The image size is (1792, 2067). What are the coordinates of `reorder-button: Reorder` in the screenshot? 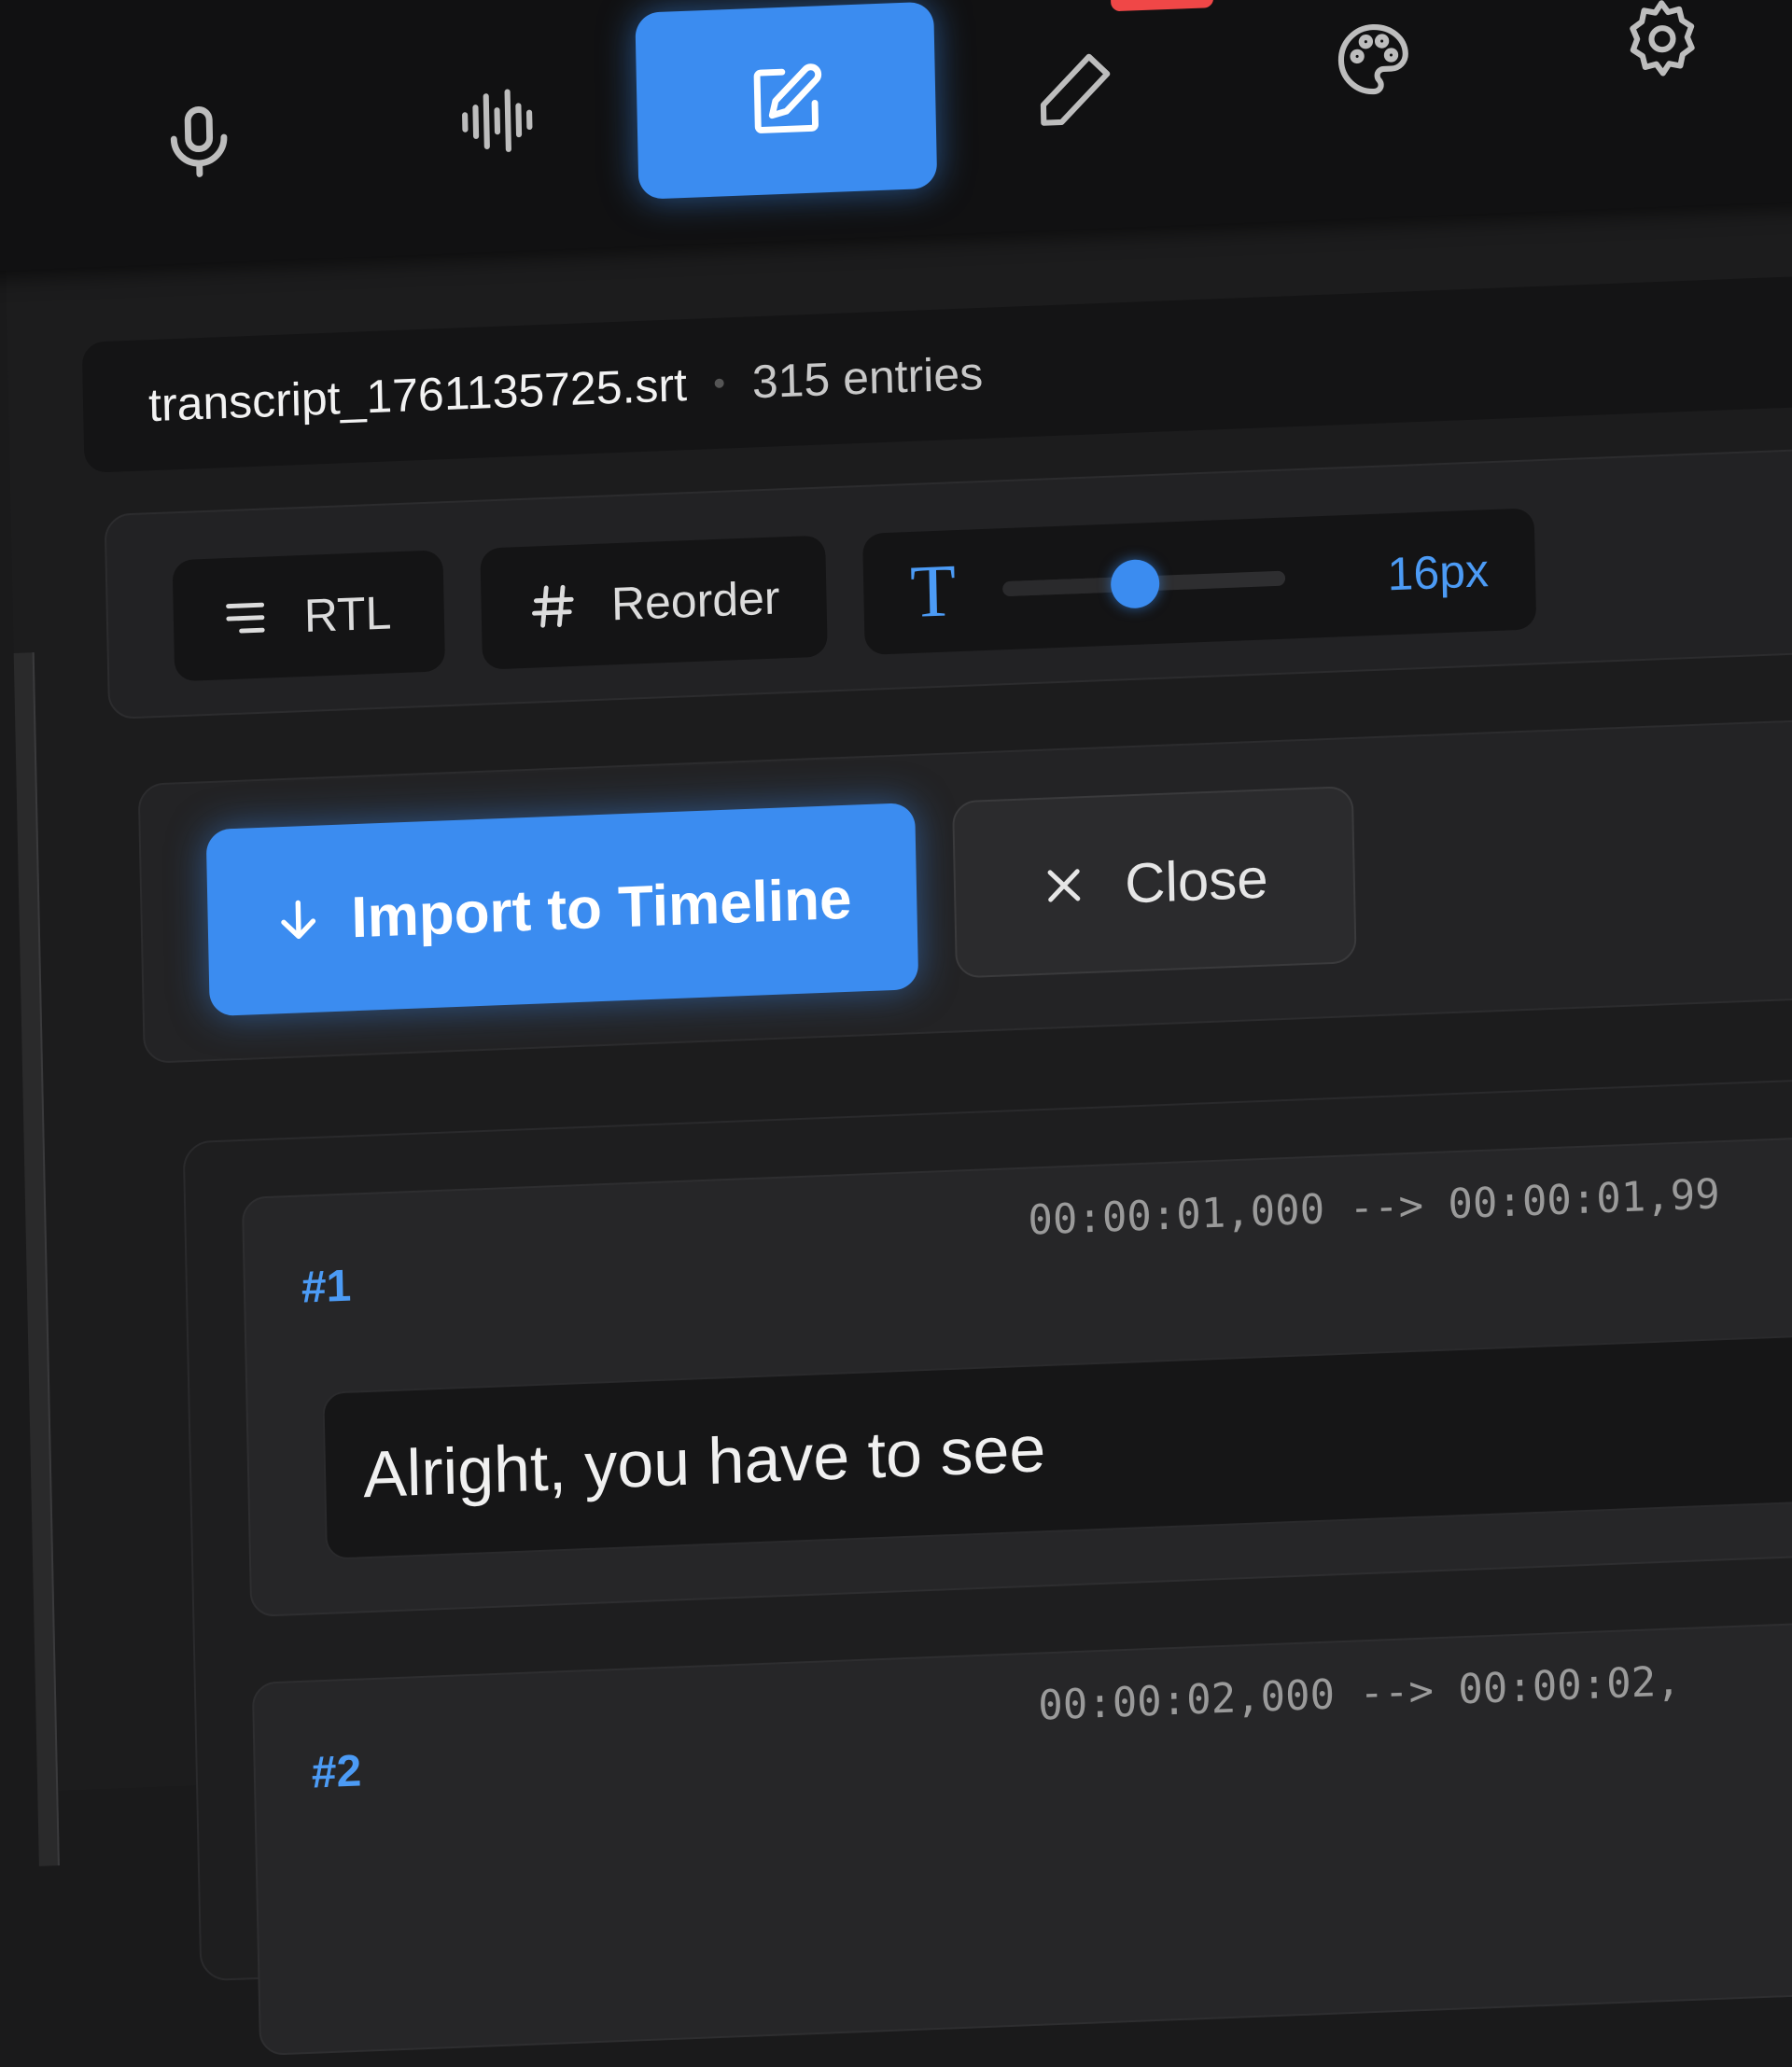 It's located at (654, 602).